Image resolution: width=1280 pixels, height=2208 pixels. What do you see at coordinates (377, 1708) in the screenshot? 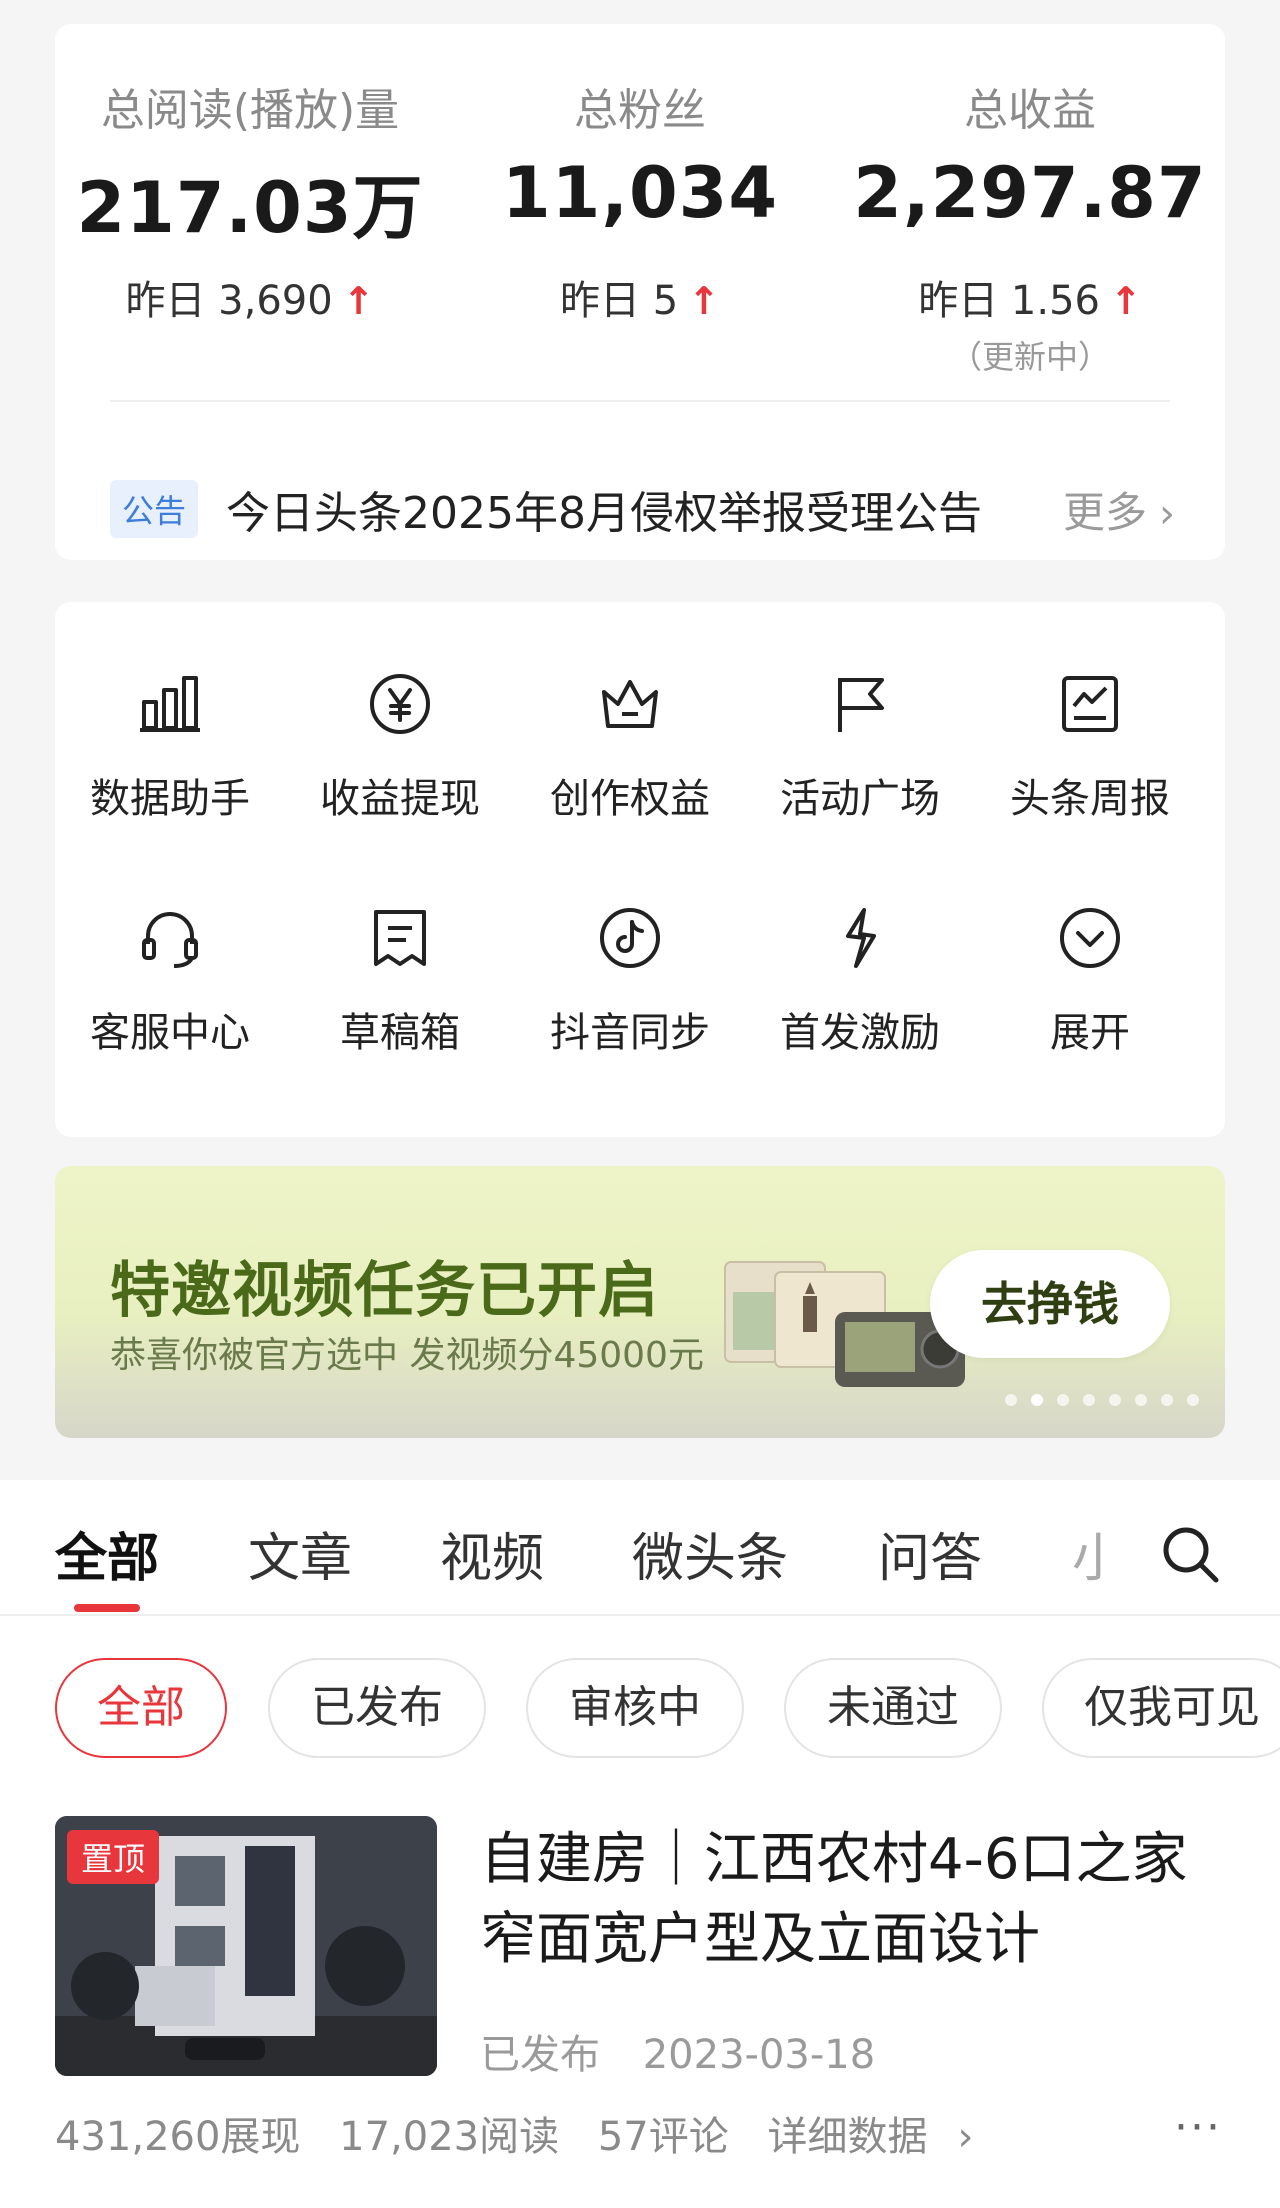
I see `filter-published: 已发布` at bounding box center [377, 1708].